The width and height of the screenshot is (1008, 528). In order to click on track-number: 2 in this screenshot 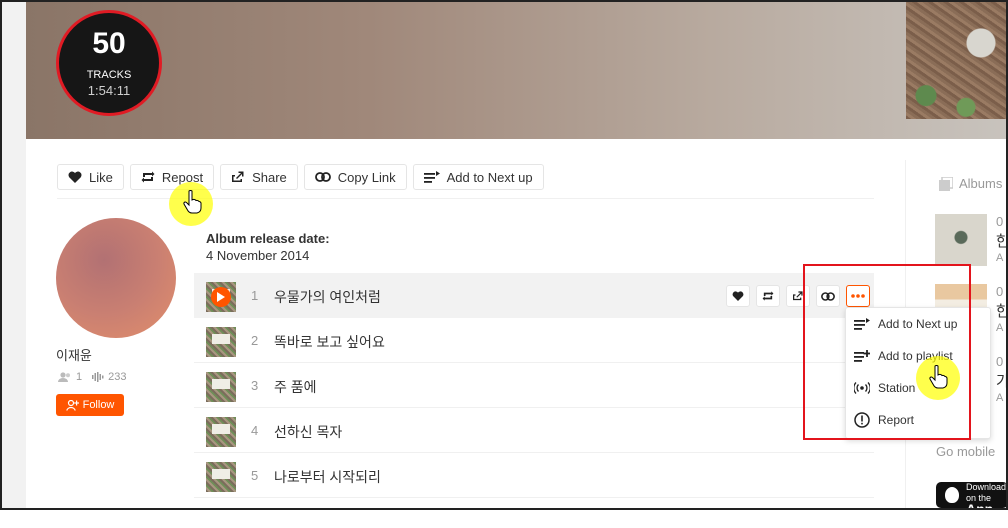, I will do `click(255, 340)`.